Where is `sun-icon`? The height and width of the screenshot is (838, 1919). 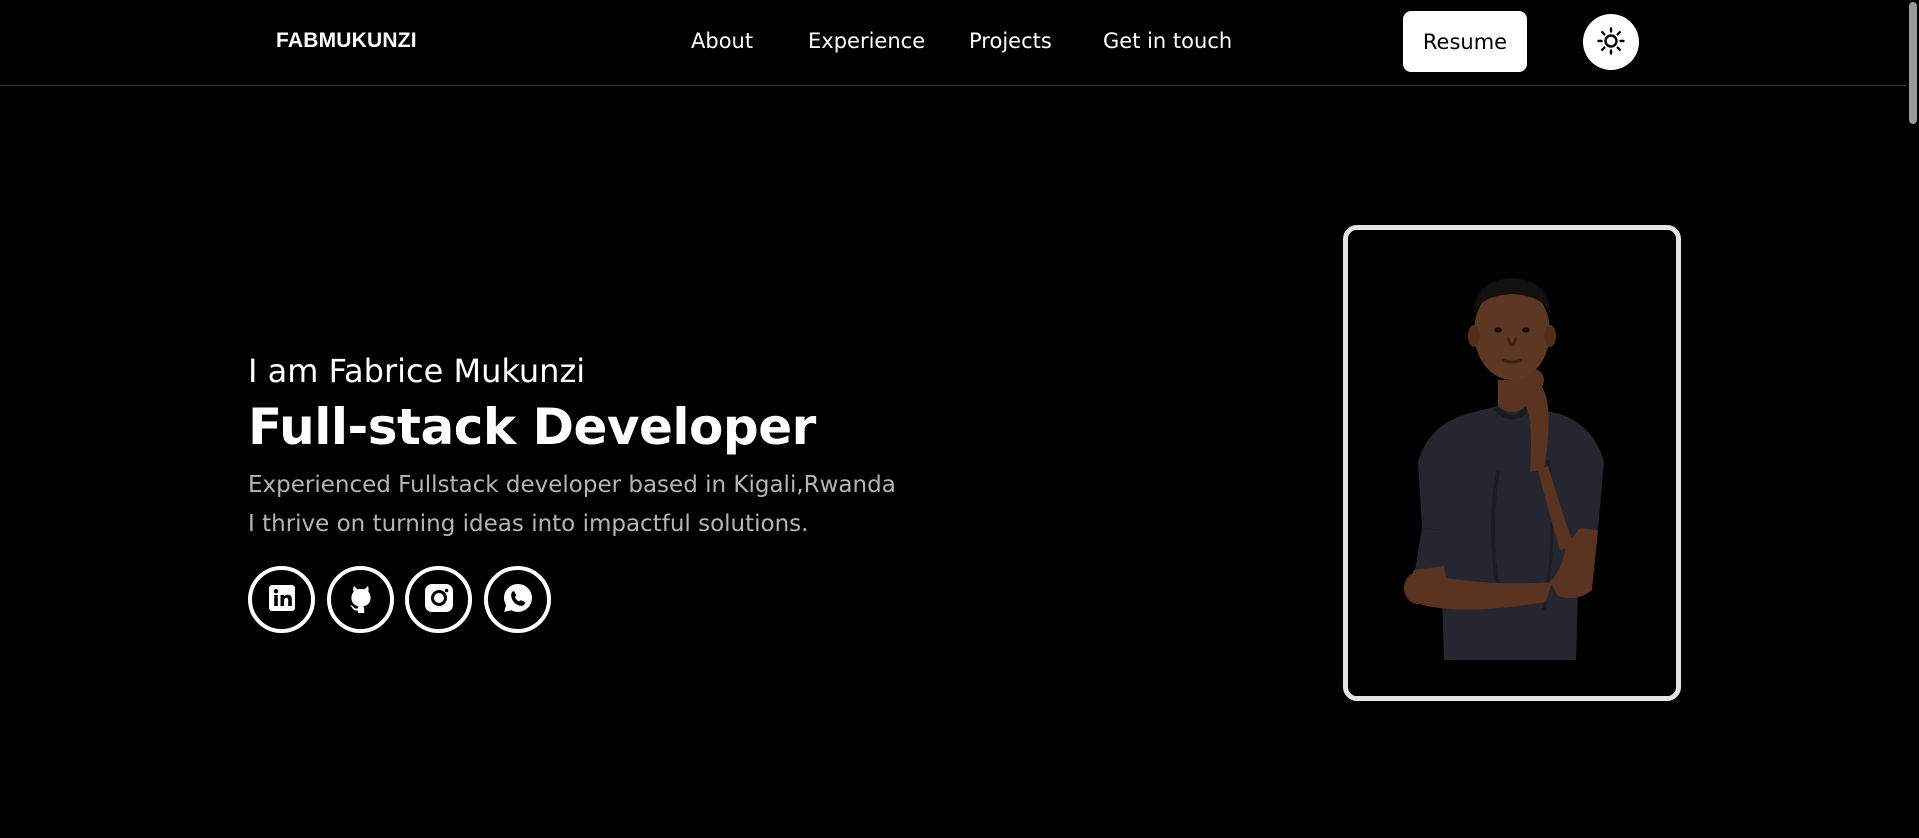
sun-icon is located at coordinates (1611, 42).